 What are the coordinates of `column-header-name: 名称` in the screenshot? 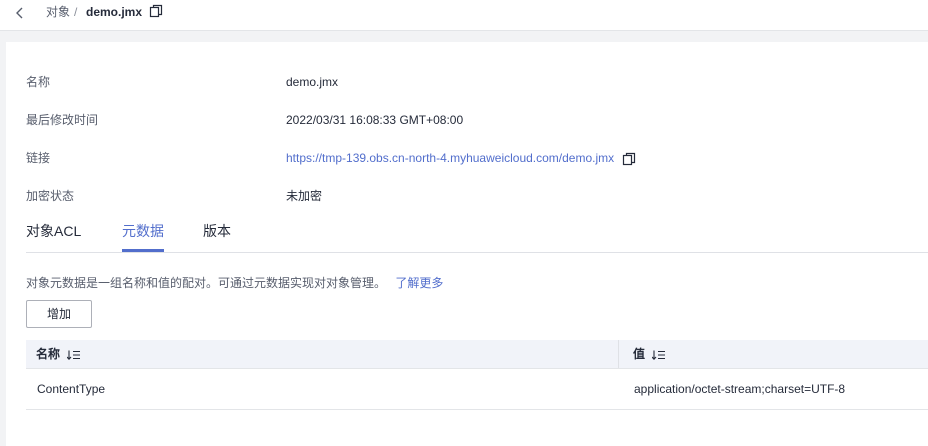 It's located at (58, 354).